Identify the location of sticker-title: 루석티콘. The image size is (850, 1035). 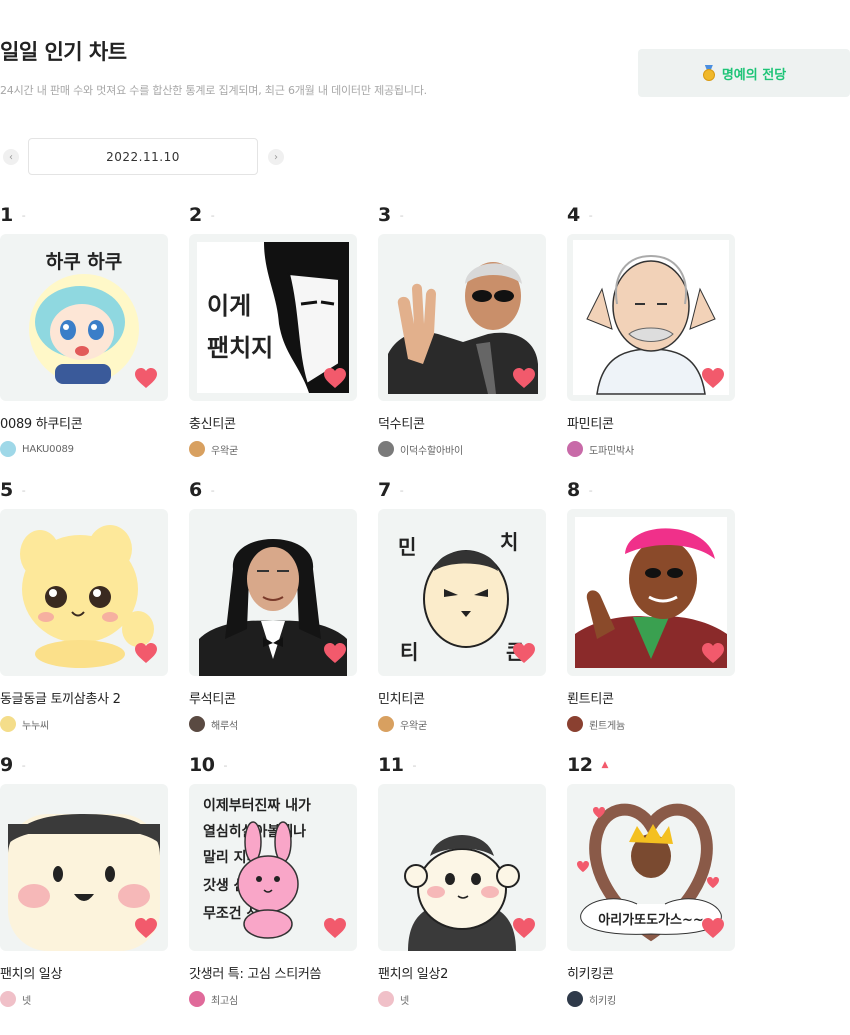
(273, 697).